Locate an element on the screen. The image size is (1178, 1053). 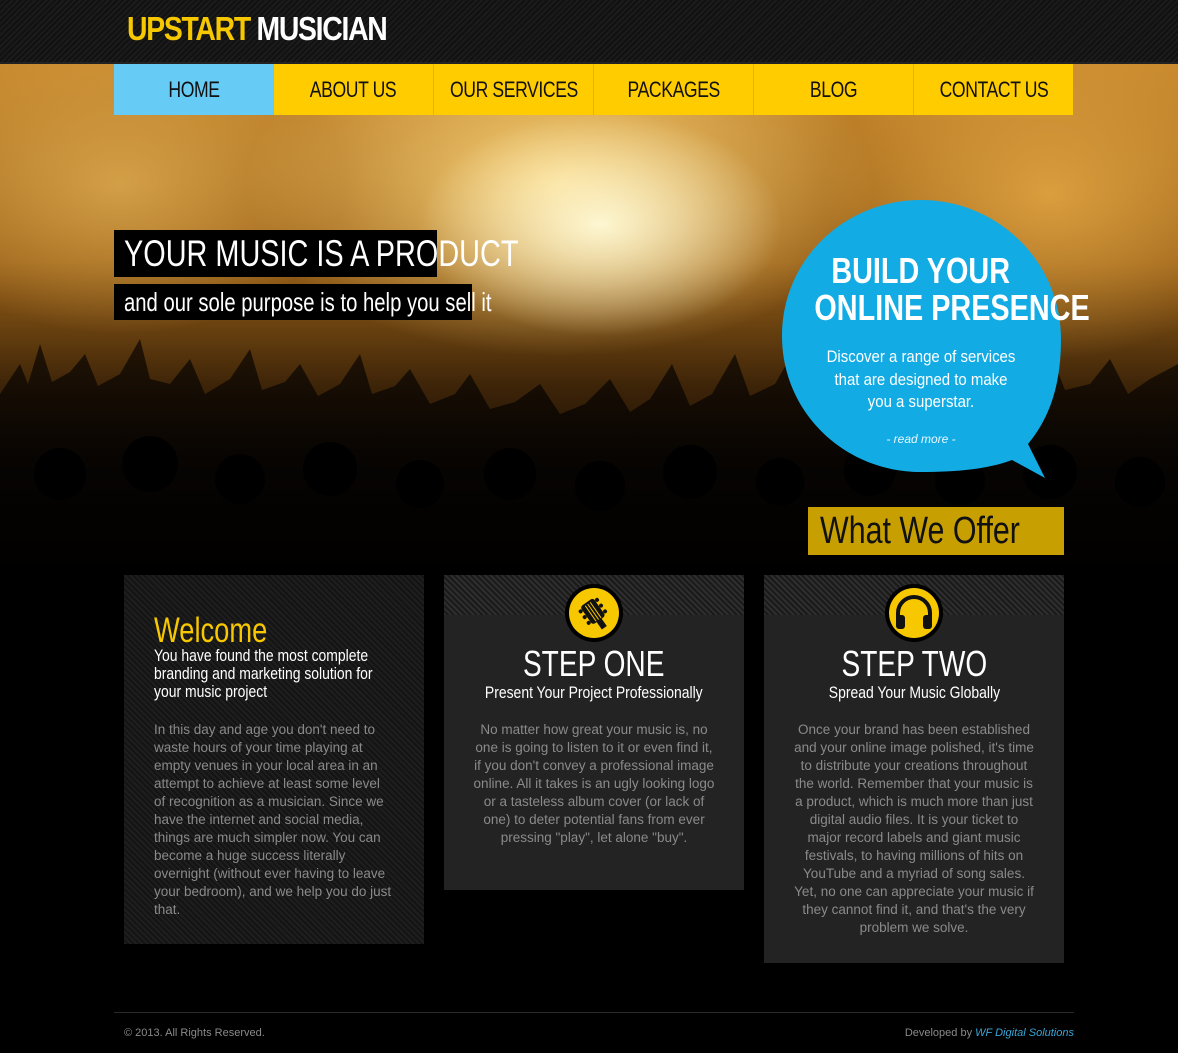
welcome-title: Welcome is located at coordinates (226, 631).